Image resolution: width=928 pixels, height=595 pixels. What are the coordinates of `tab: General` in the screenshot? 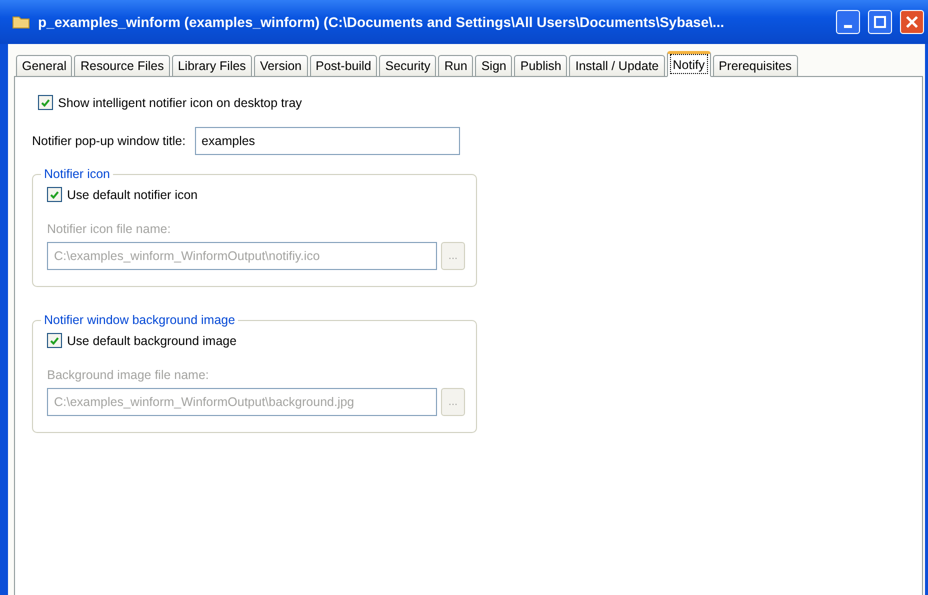 It's located at (44, 66).